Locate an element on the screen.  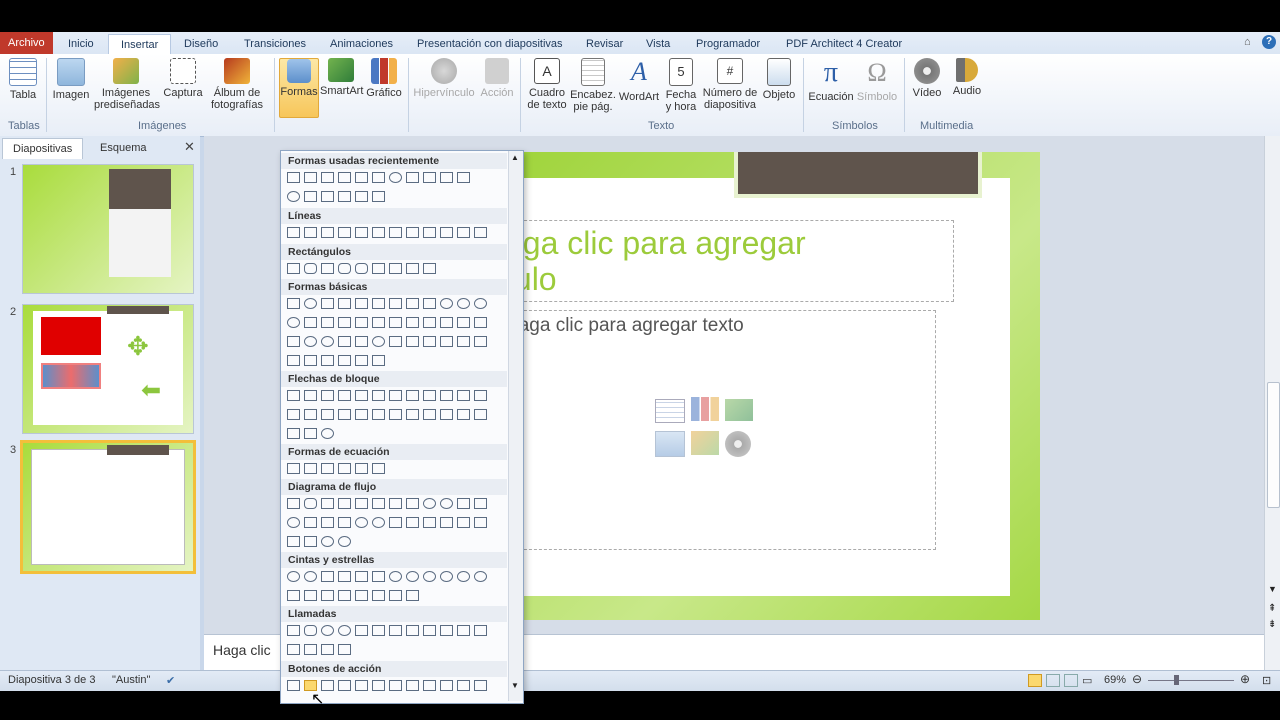
wordart-button: A WordArt is located at coordinates (639, 81).